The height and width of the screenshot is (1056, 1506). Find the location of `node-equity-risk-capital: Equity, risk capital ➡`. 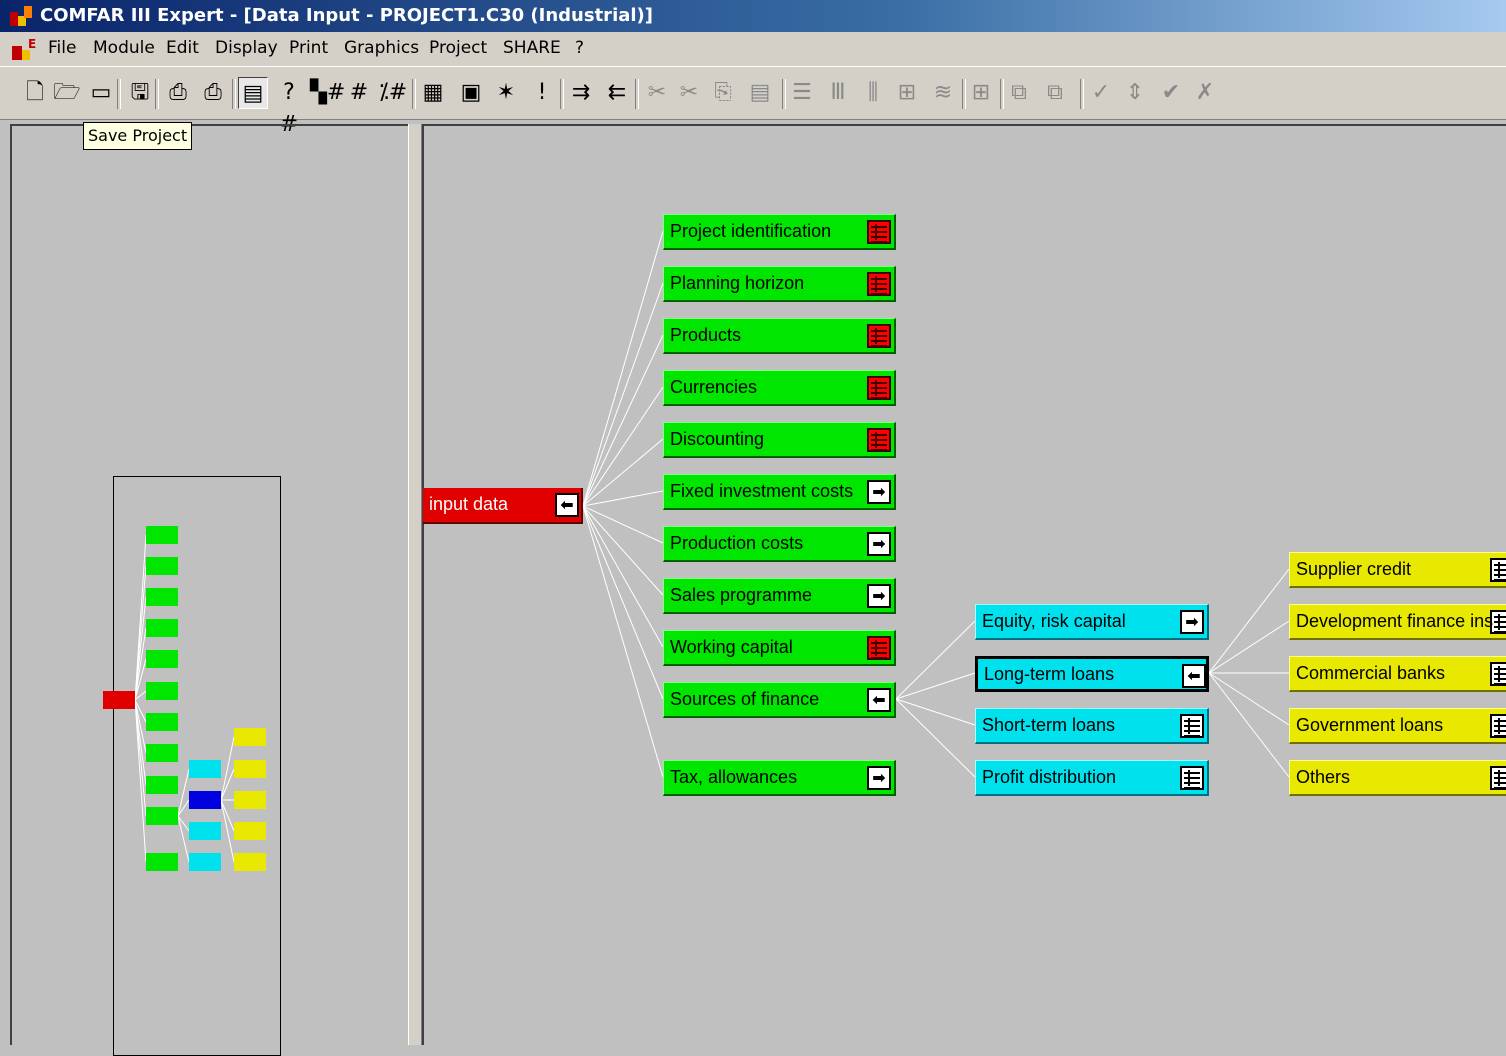

node-equity-risk-capital: Equity, risk capital ➡ is located at coordinates (1092, 622).